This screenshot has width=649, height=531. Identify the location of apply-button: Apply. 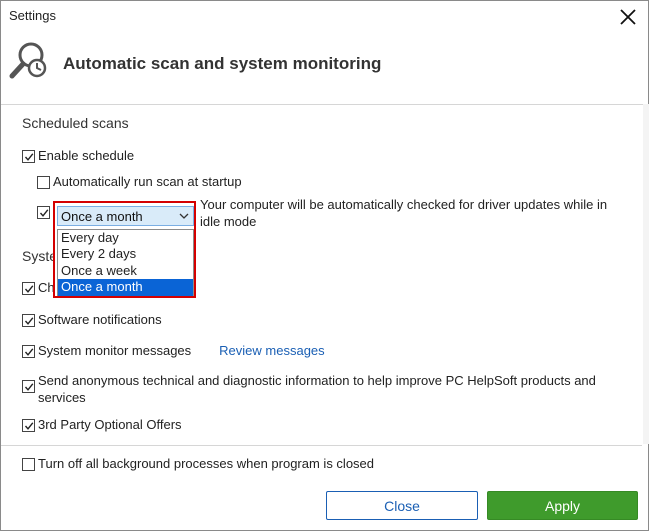
(562, 505).